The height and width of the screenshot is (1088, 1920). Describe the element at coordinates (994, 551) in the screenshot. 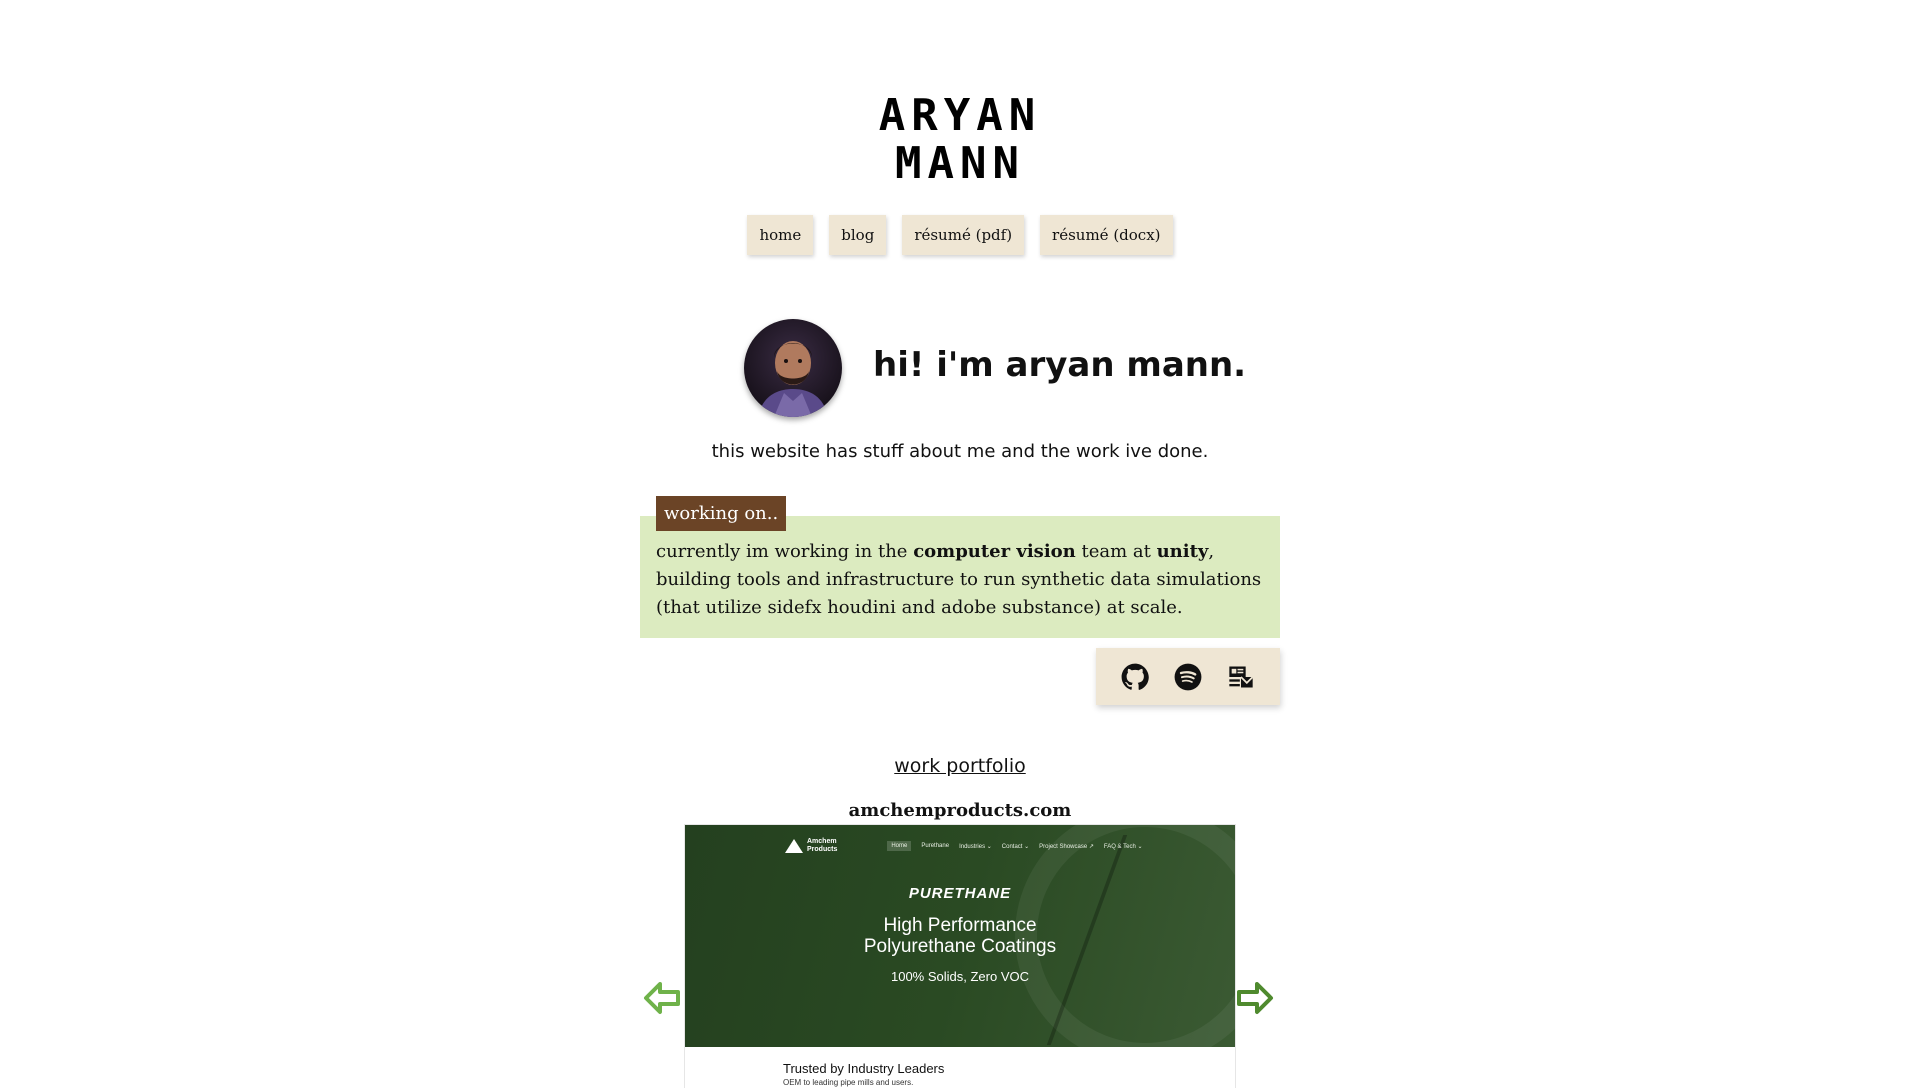

I see `working-team: computer vision` at that location.